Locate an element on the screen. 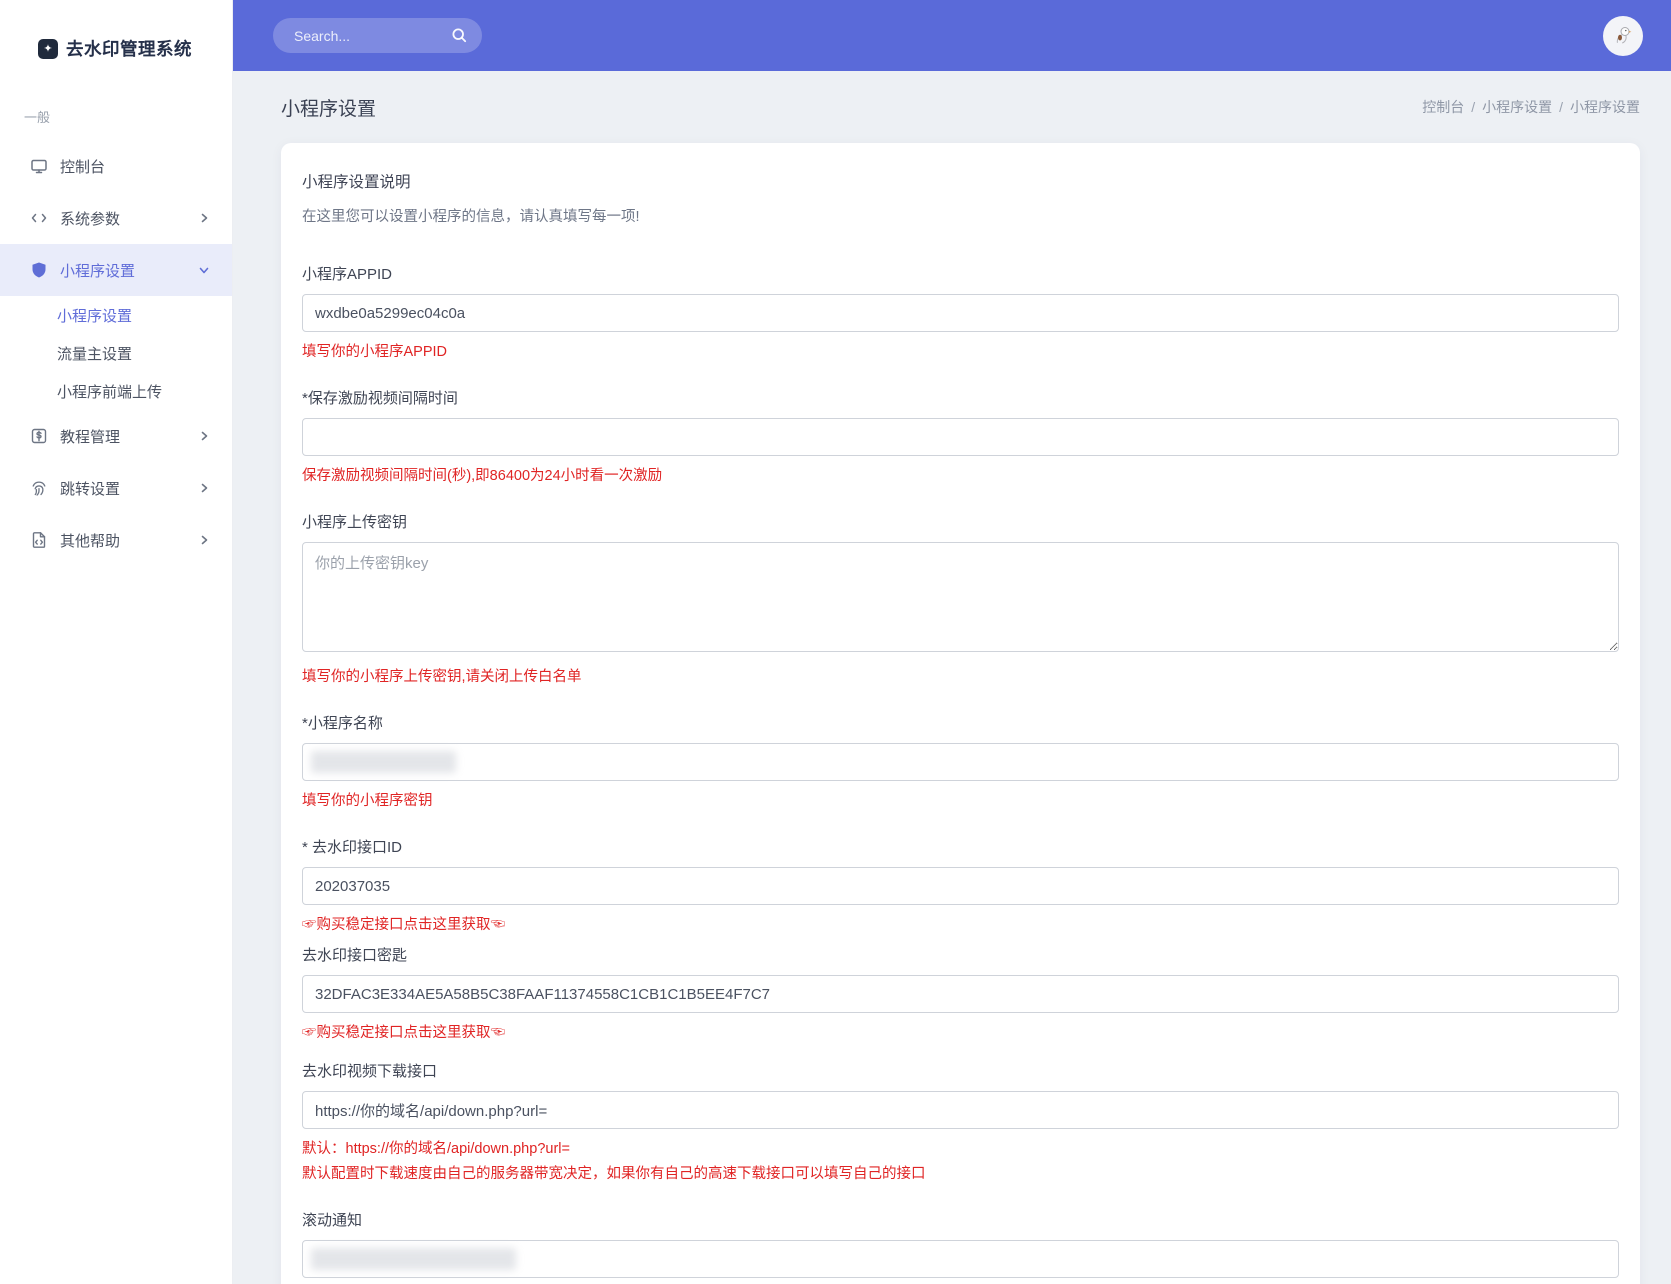  sidebar-subitem-frontend-upload: 小程序前端上传 is located at coordinates (116, 391).